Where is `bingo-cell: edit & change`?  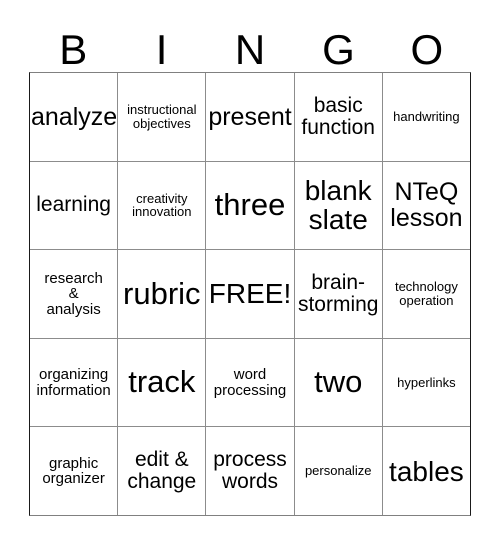
bingo-cell: edit & change is located at coordinates (162, 471).